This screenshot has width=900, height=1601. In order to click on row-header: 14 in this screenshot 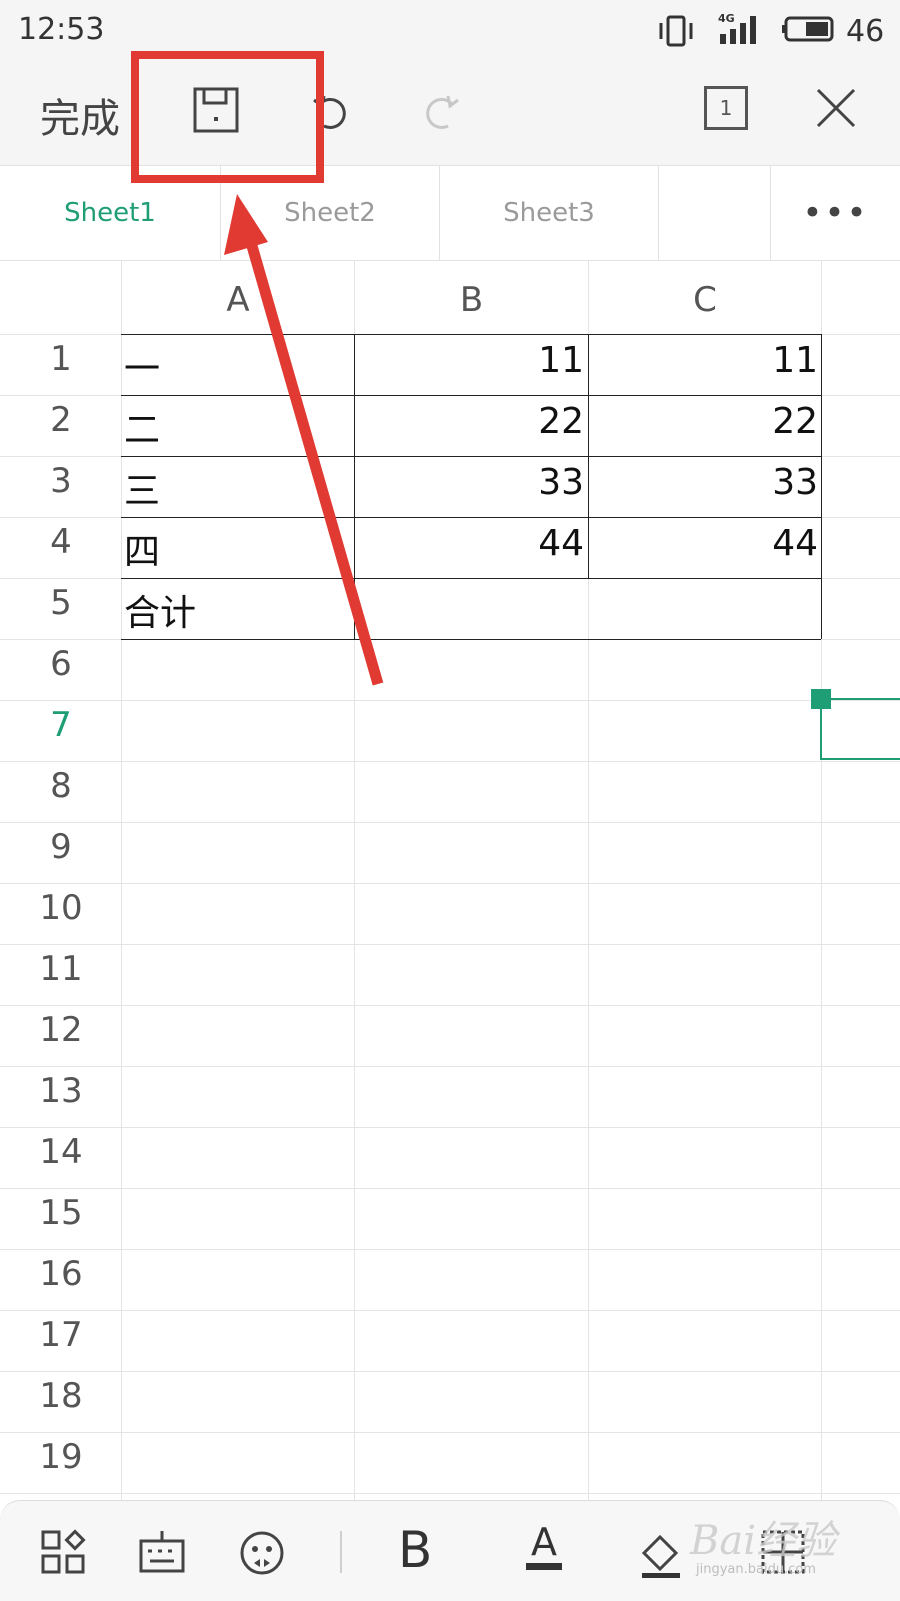, I will do `click(61, 1152)`.